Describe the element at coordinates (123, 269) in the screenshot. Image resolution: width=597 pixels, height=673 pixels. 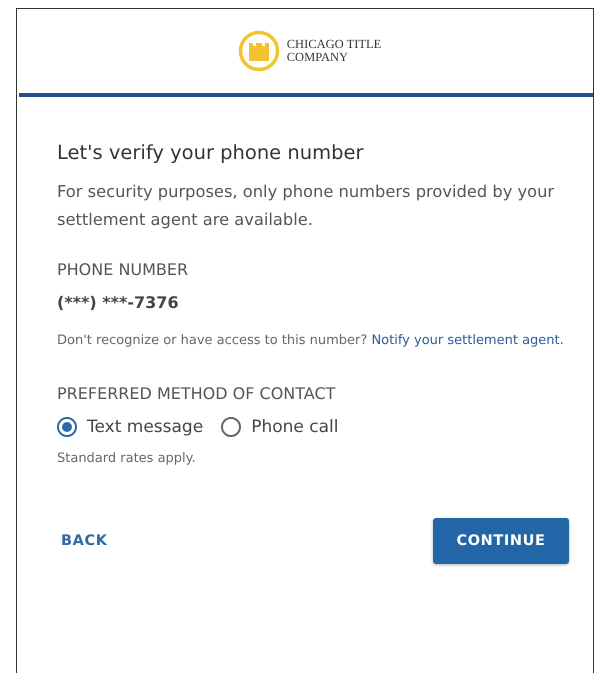
I see `phone-label: PHONE NUMBER` at that location.